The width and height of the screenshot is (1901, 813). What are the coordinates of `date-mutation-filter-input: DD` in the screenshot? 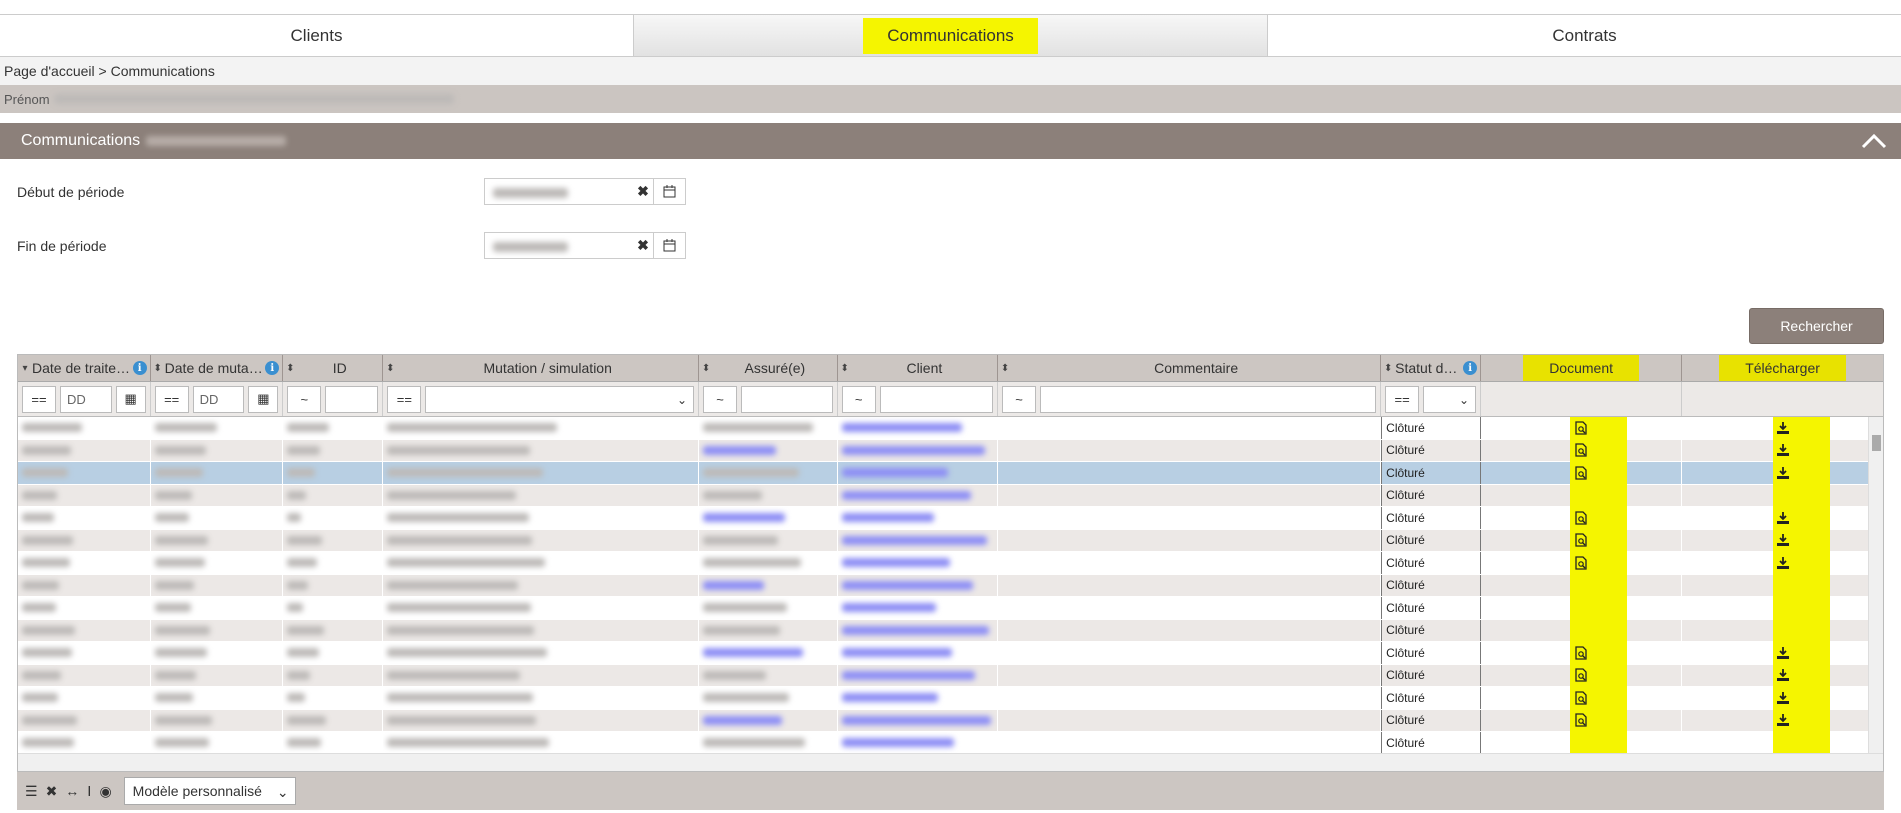 It's located at (218, 399).